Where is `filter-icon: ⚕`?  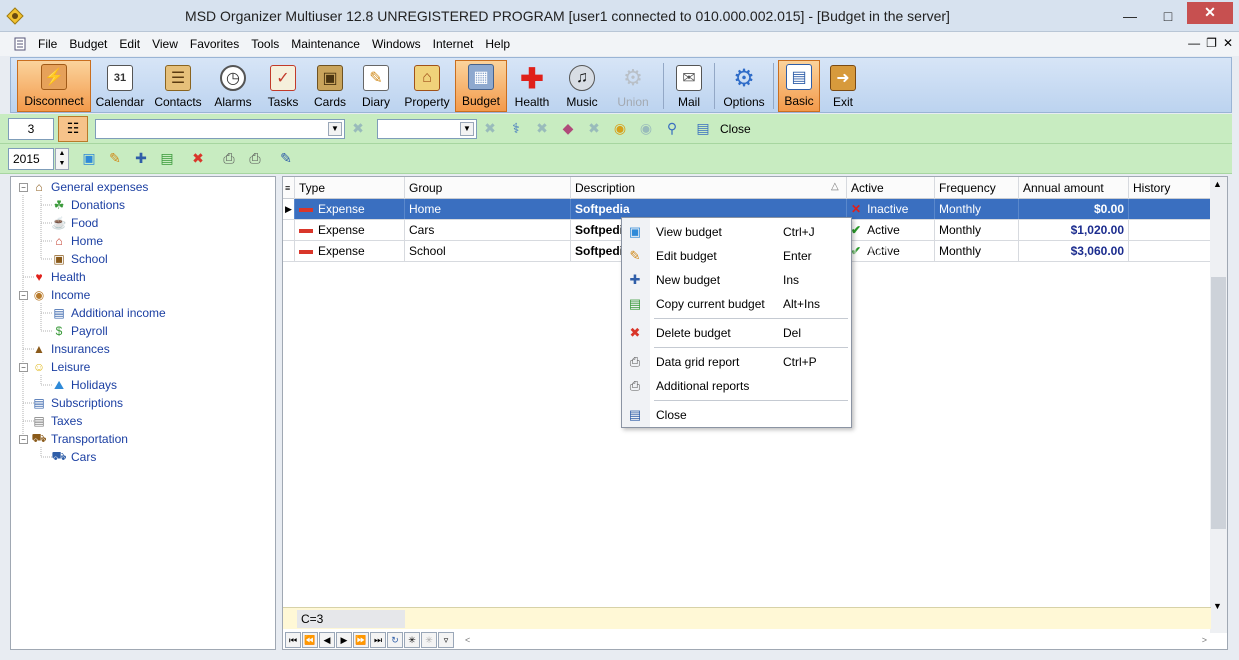
filter-icon: ⚕ is located at coordinates (516, 129).